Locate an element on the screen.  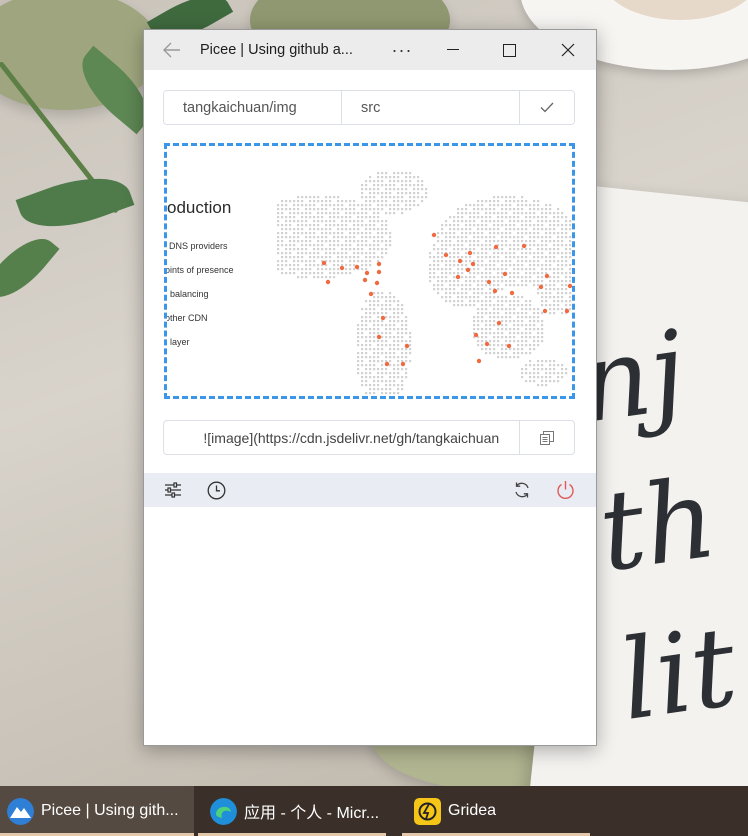
repo-input is located at coordinates (253, 107).